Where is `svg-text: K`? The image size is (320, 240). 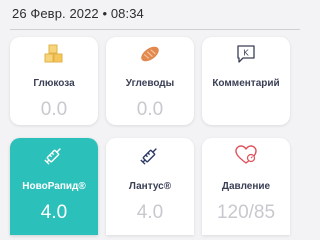 svg-text: K is located at coordinates (246, 53).